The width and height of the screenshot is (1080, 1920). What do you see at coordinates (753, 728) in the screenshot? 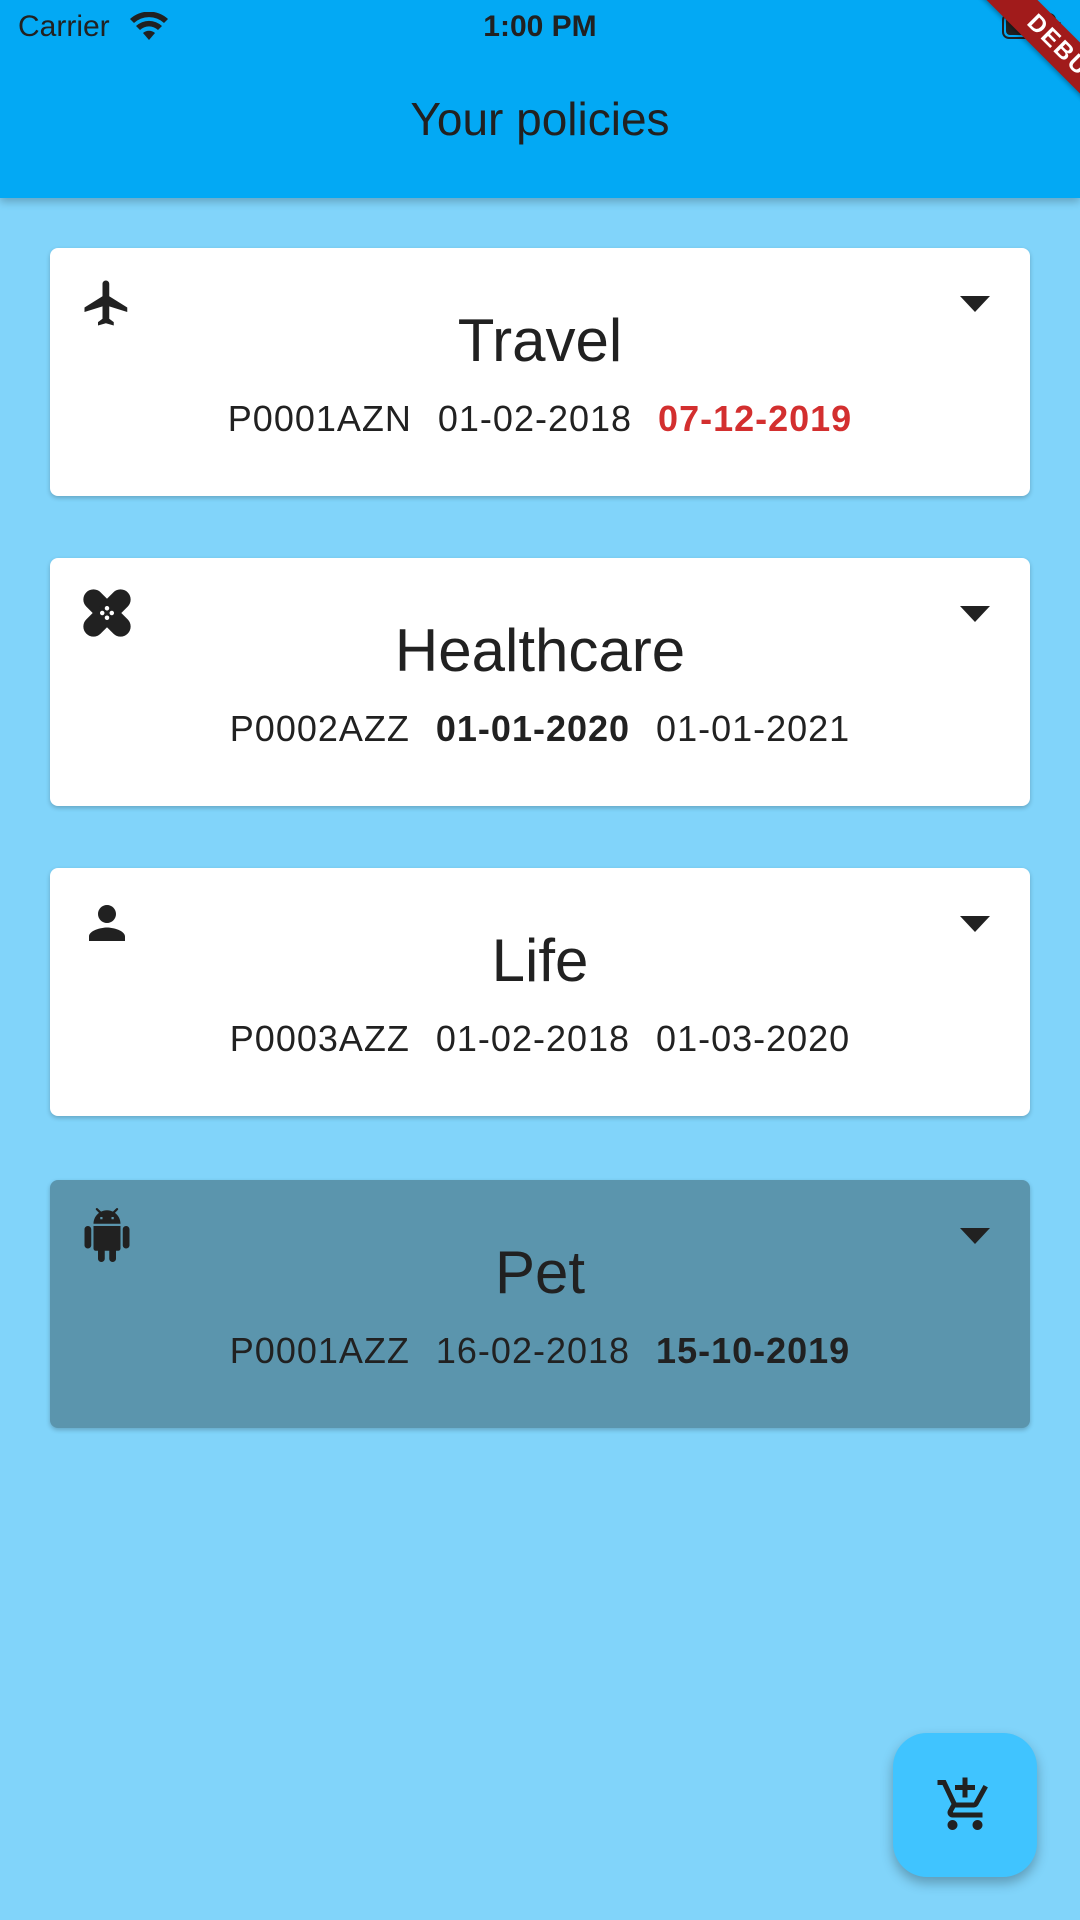
I see `policy-end-date: 01-01-2021` at bounding box center [753, 728].